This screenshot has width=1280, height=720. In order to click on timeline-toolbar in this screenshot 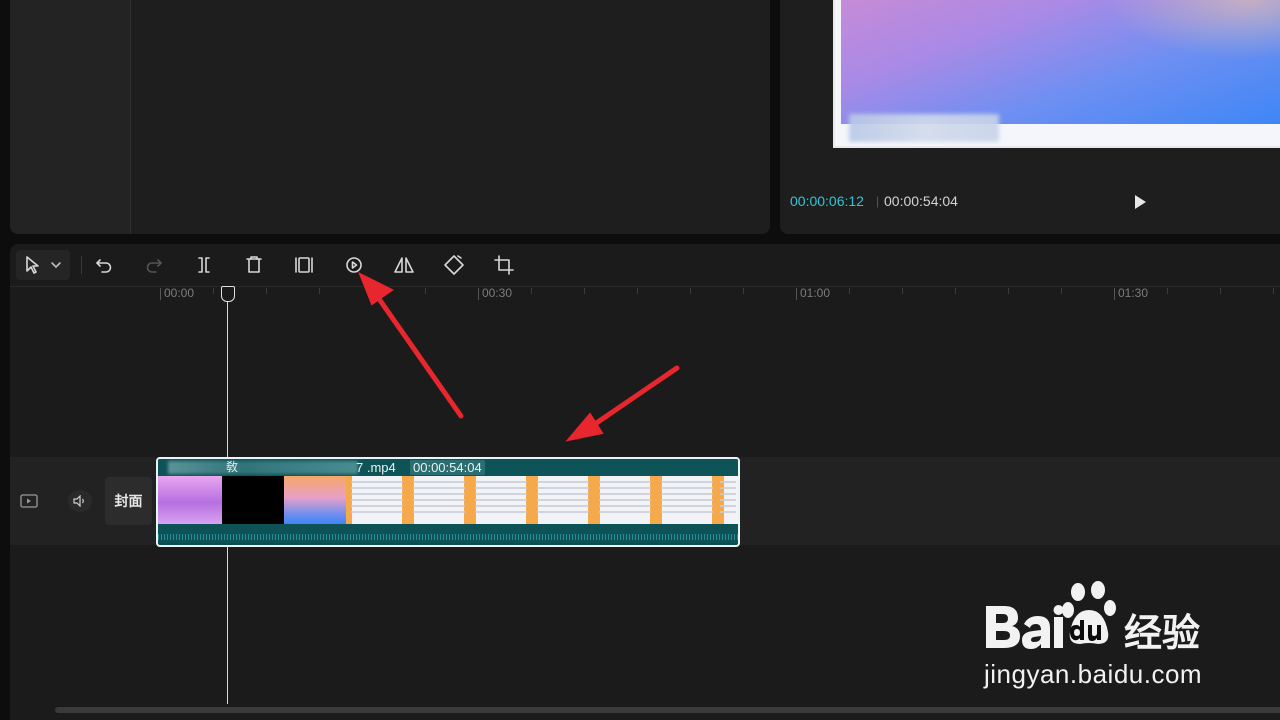, I will do `click(645, 265)`.